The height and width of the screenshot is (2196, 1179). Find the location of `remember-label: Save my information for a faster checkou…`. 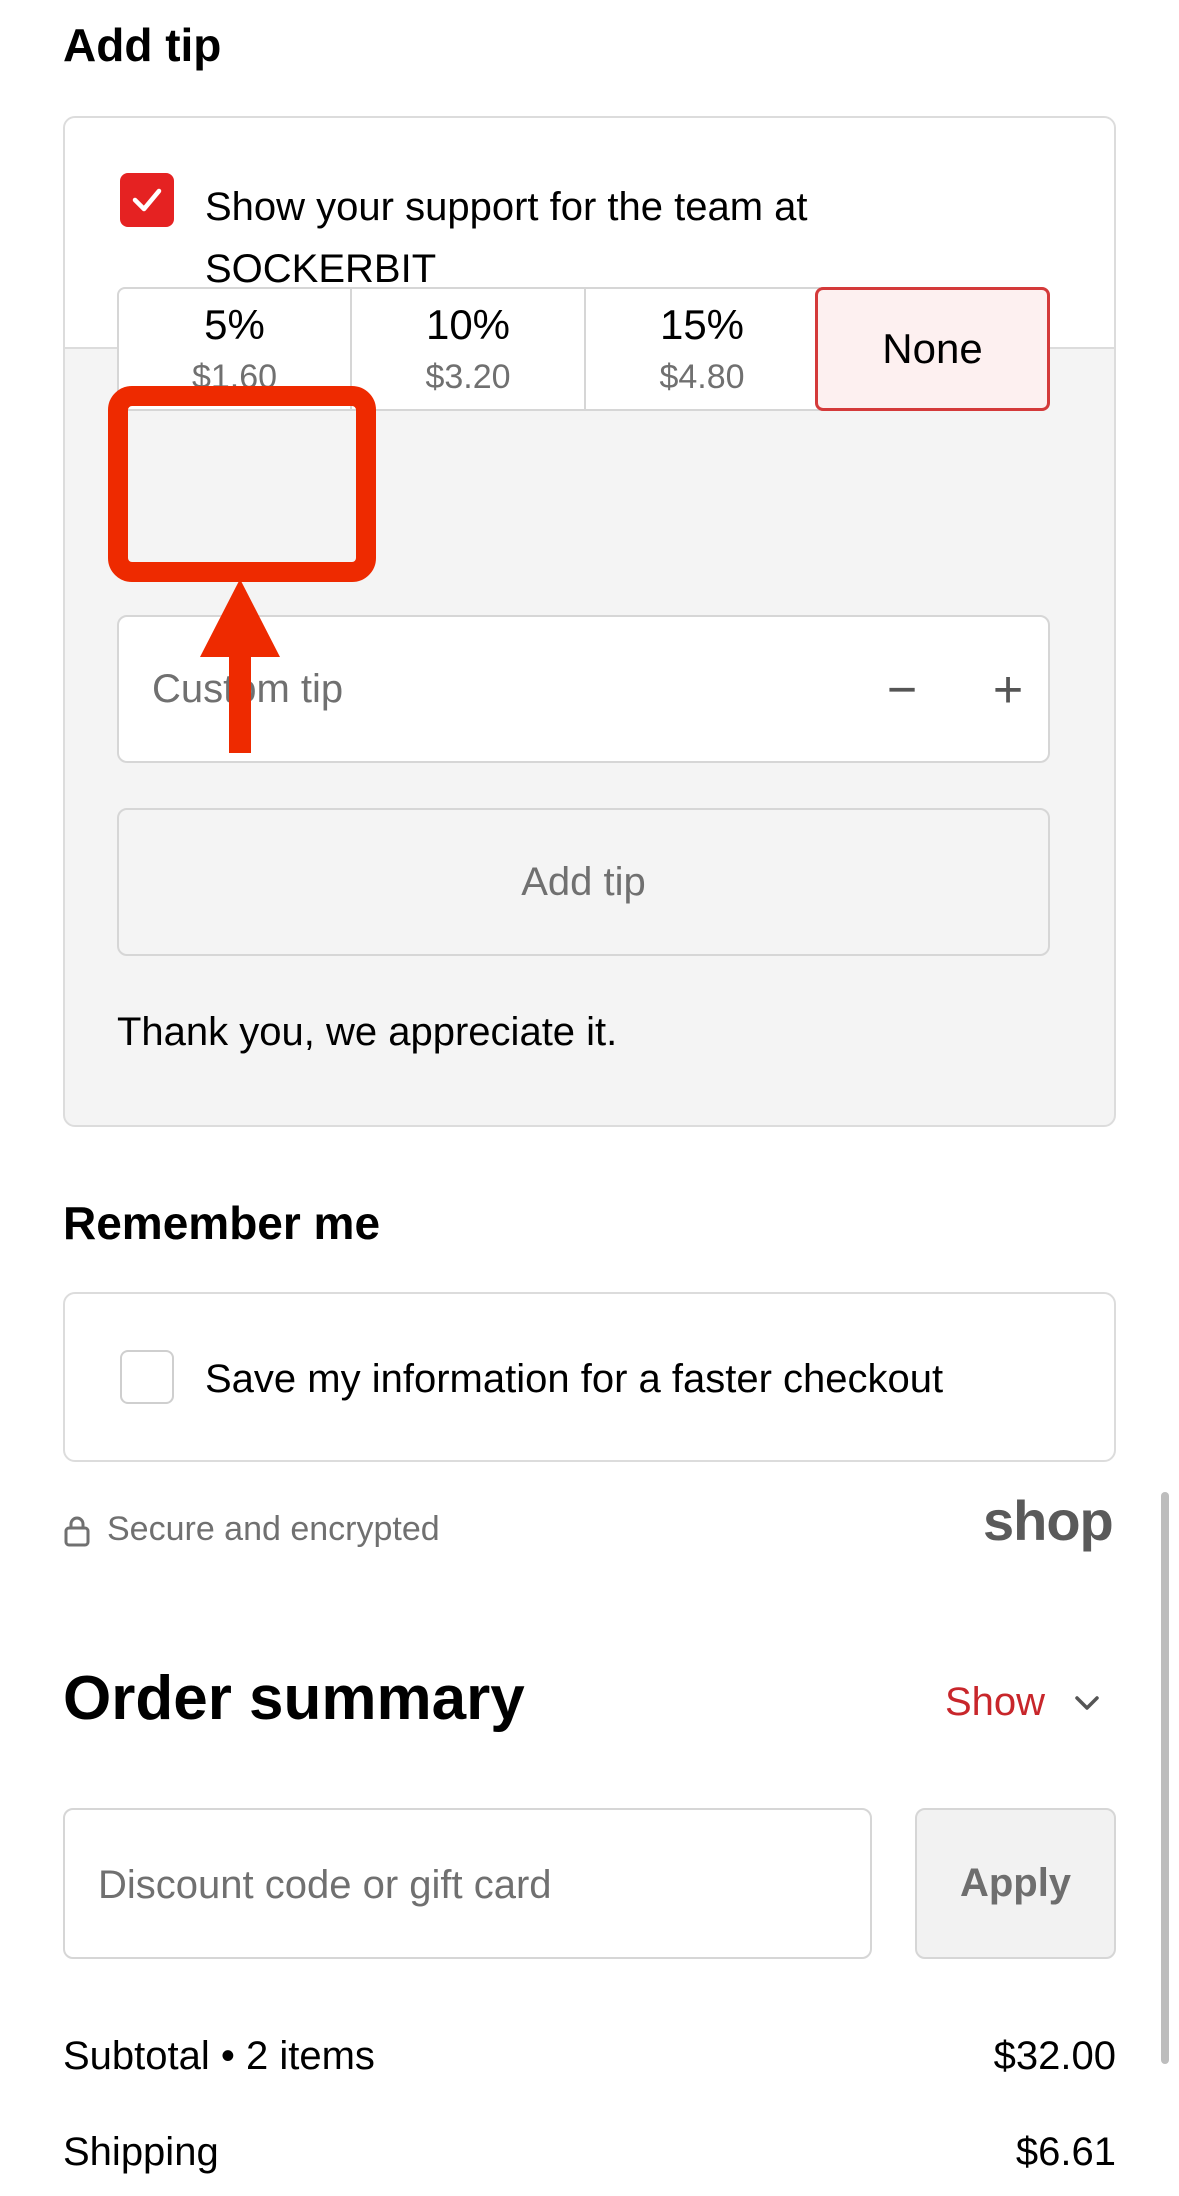

remember-label: Save my information for a faster checkou… is located at coordinates (574, 1379).